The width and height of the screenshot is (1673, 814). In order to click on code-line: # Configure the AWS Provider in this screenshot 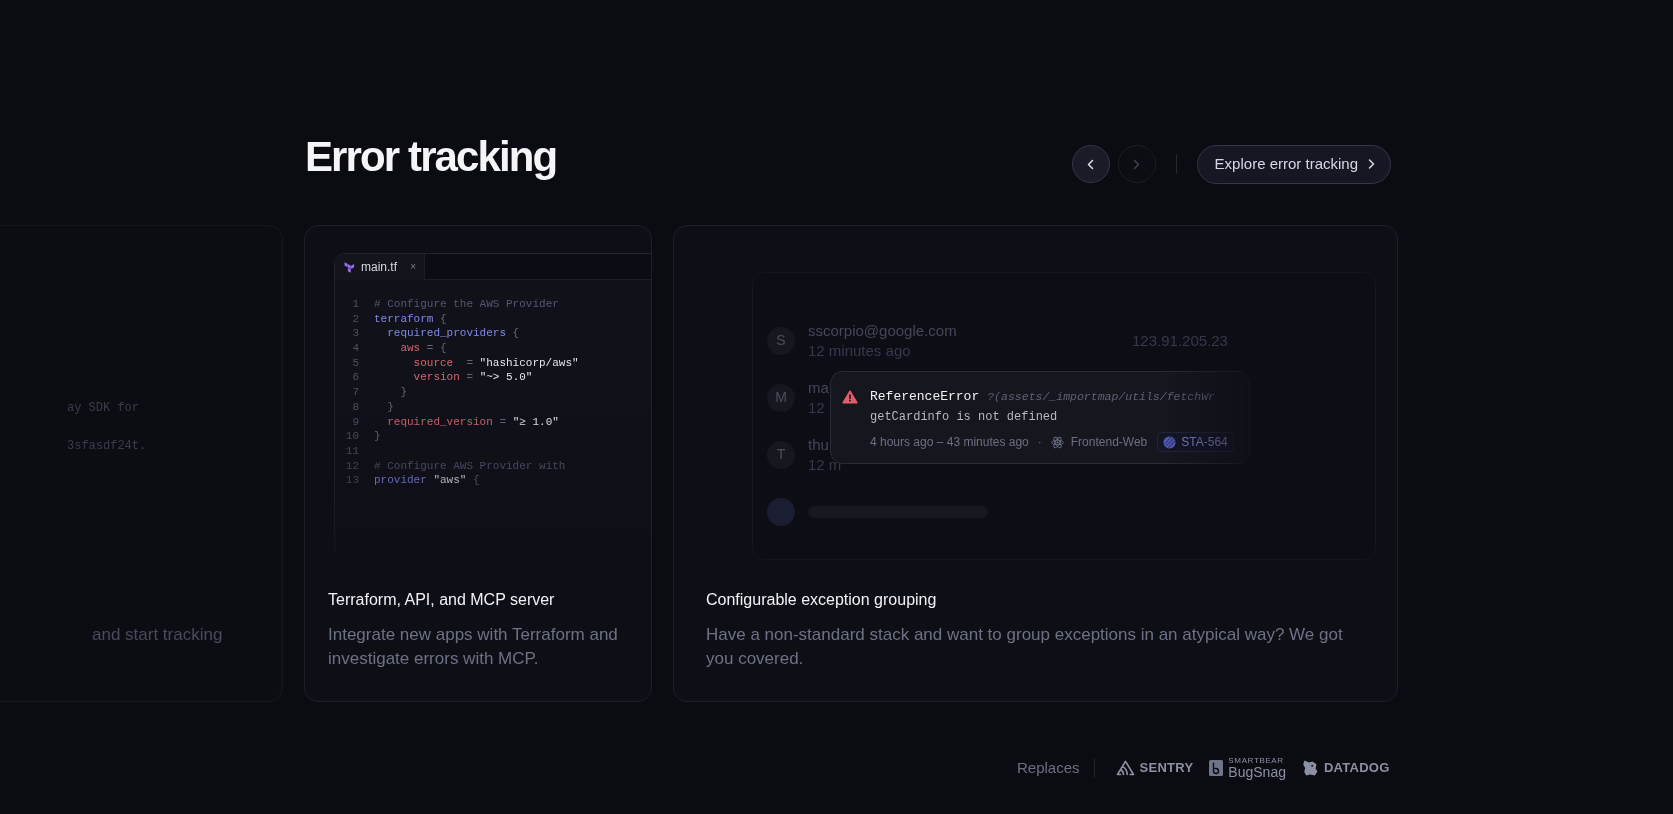, I will do `click(466, 304)`.